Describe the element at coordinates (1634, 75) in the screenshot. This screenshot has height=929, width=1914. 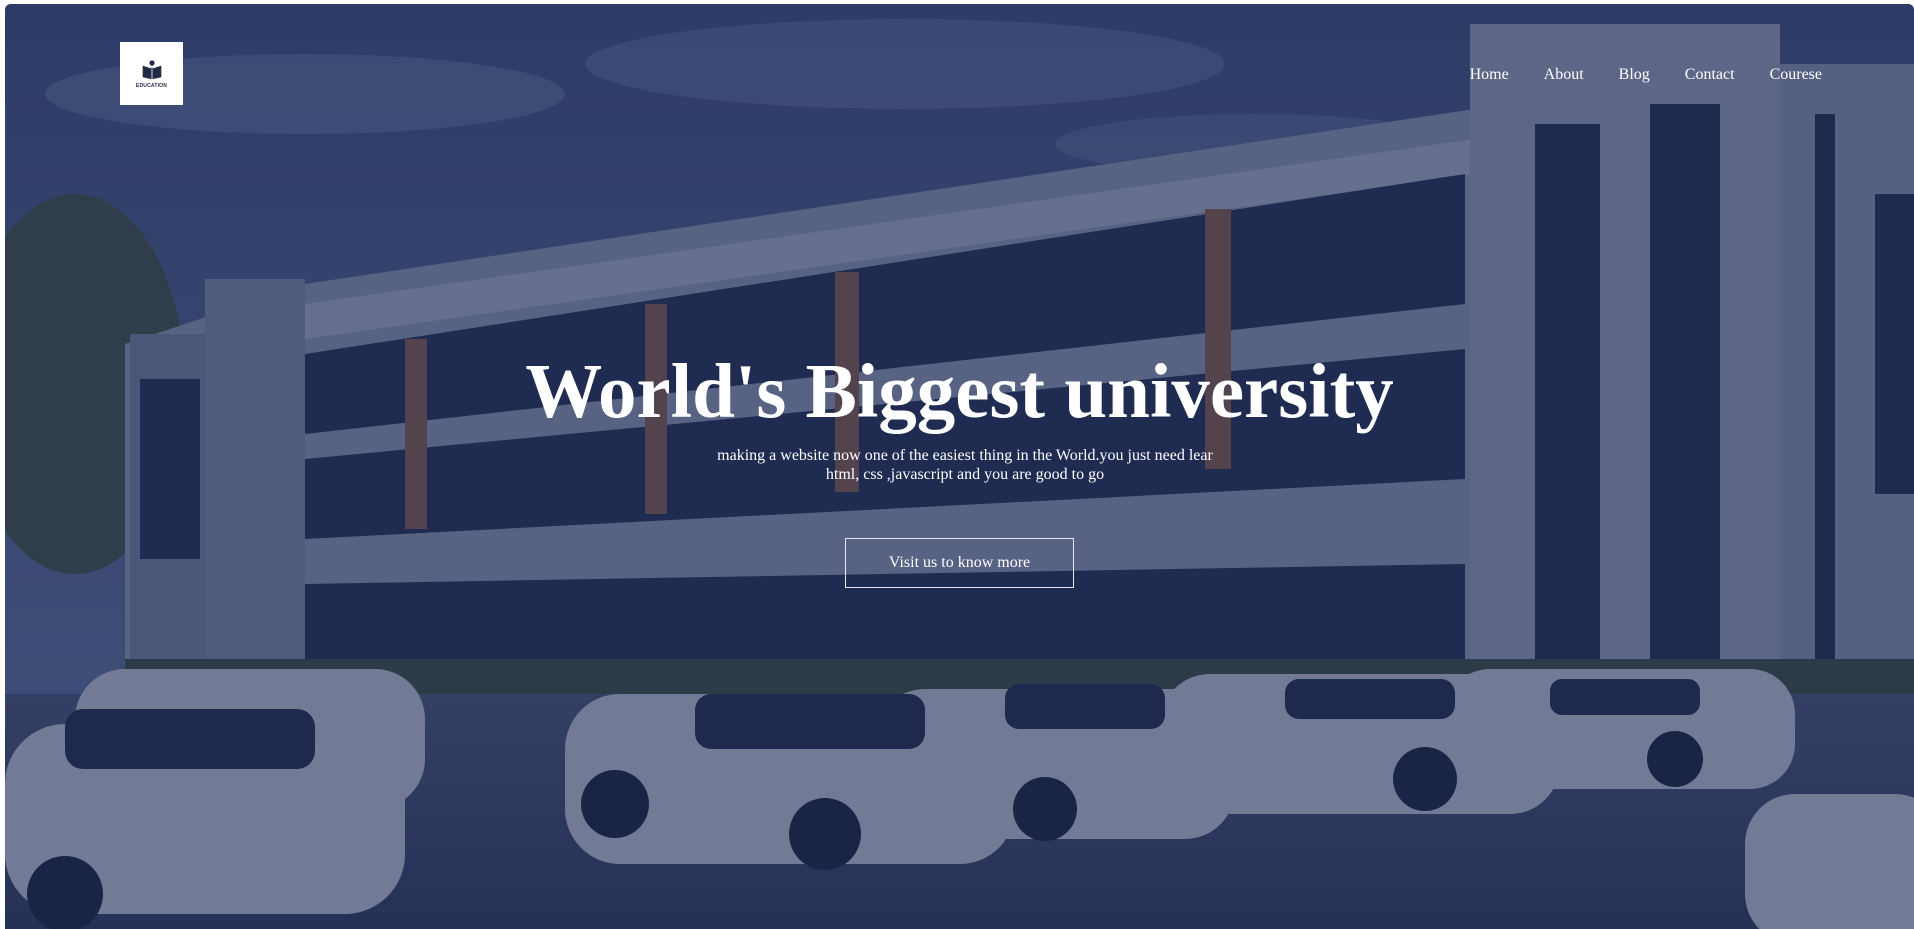
I see `nav-link-blog: Blog` at that location.